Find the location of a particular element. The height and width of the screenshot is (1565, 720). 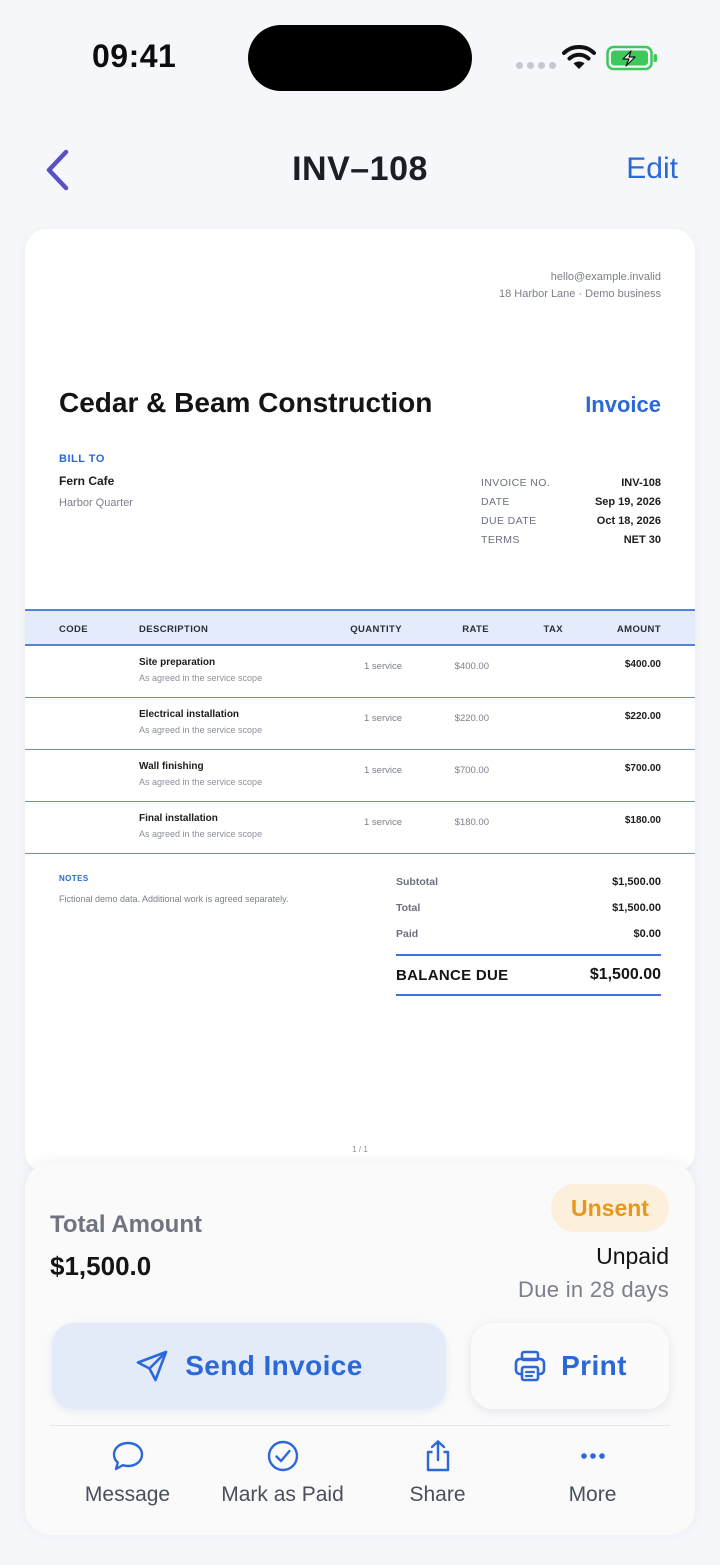

more-icon is located at coordinates (592, 1456).